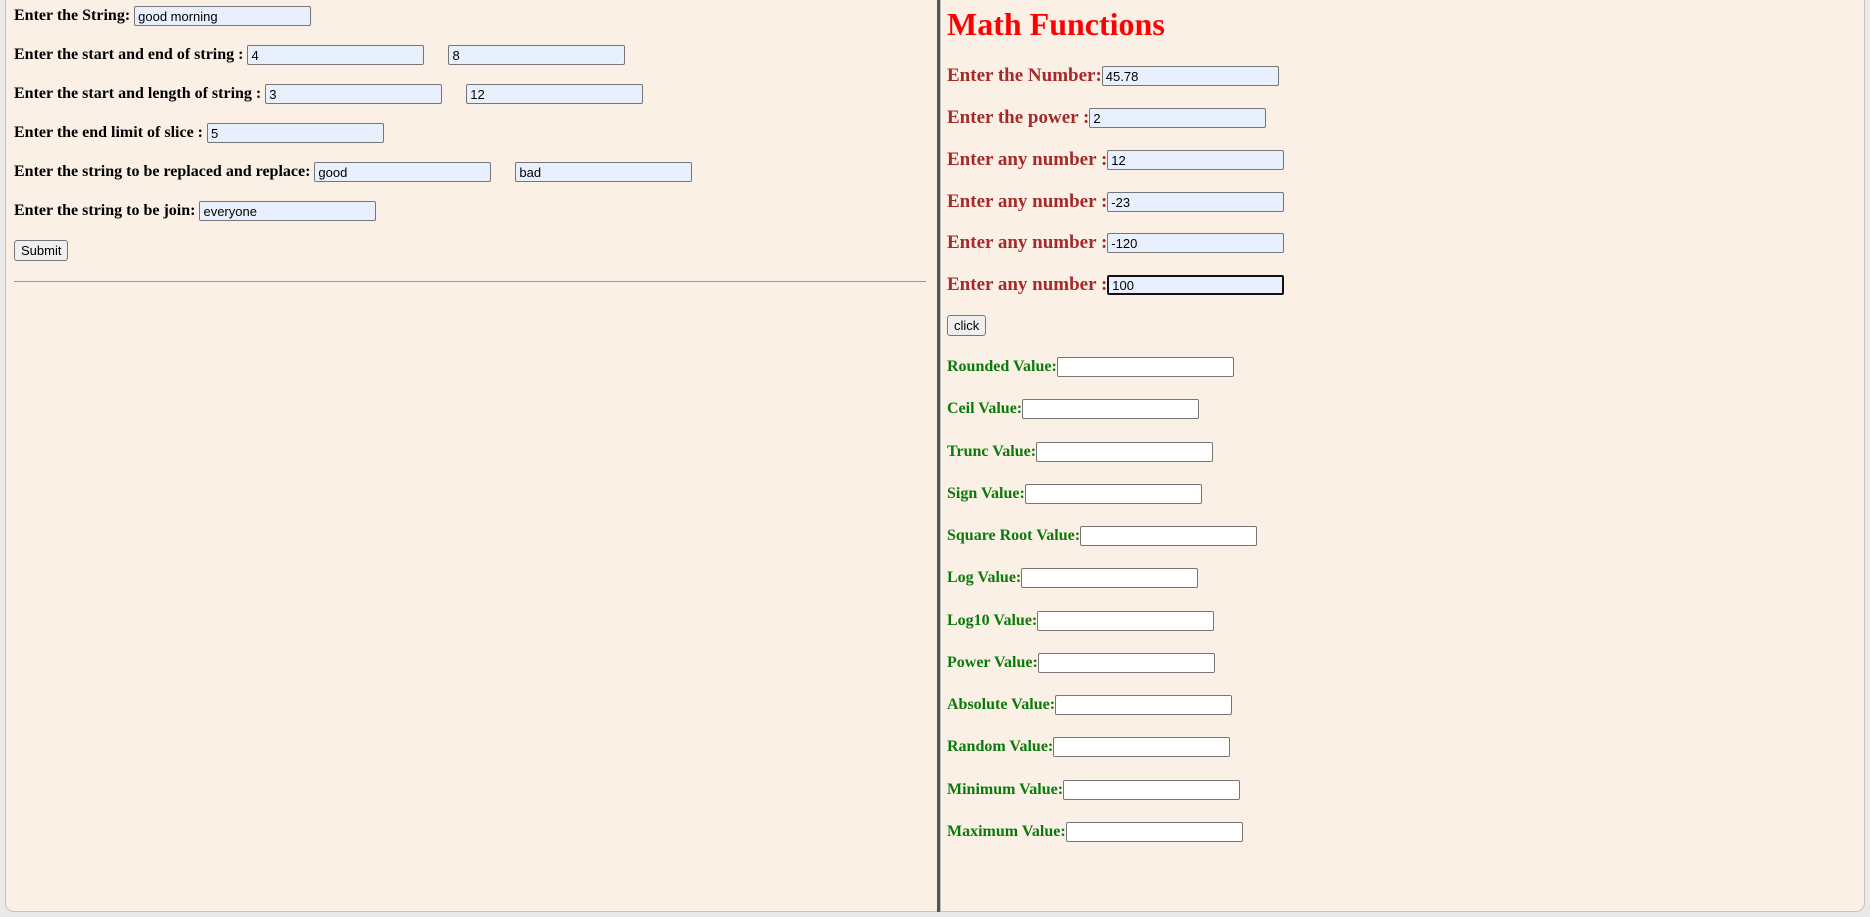 The height and width of the screenshot is (917, 1870). I want to click on string-input, so click(223, 16).